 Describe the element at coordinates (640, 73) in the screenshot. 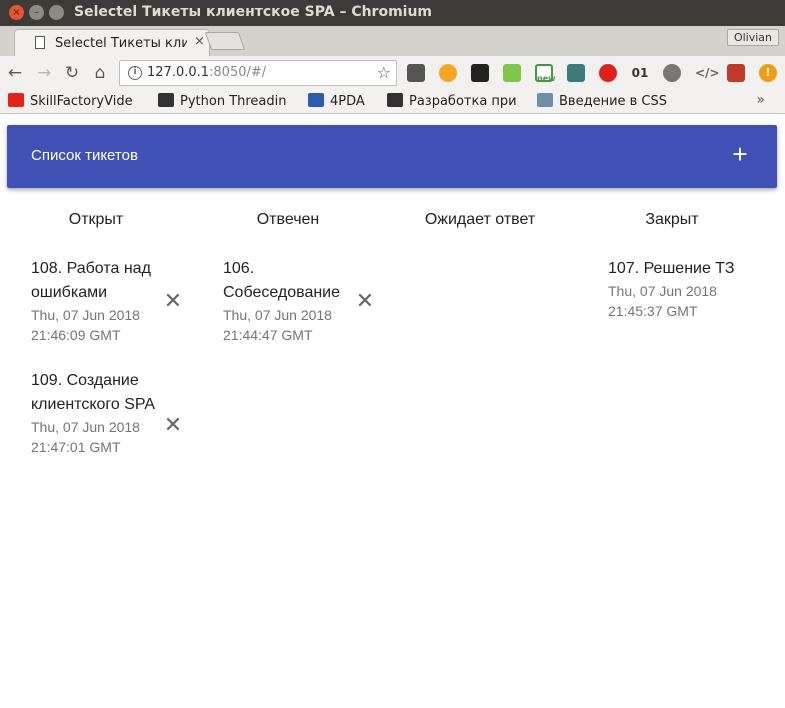

I see `binary-icon: 01` at that location.